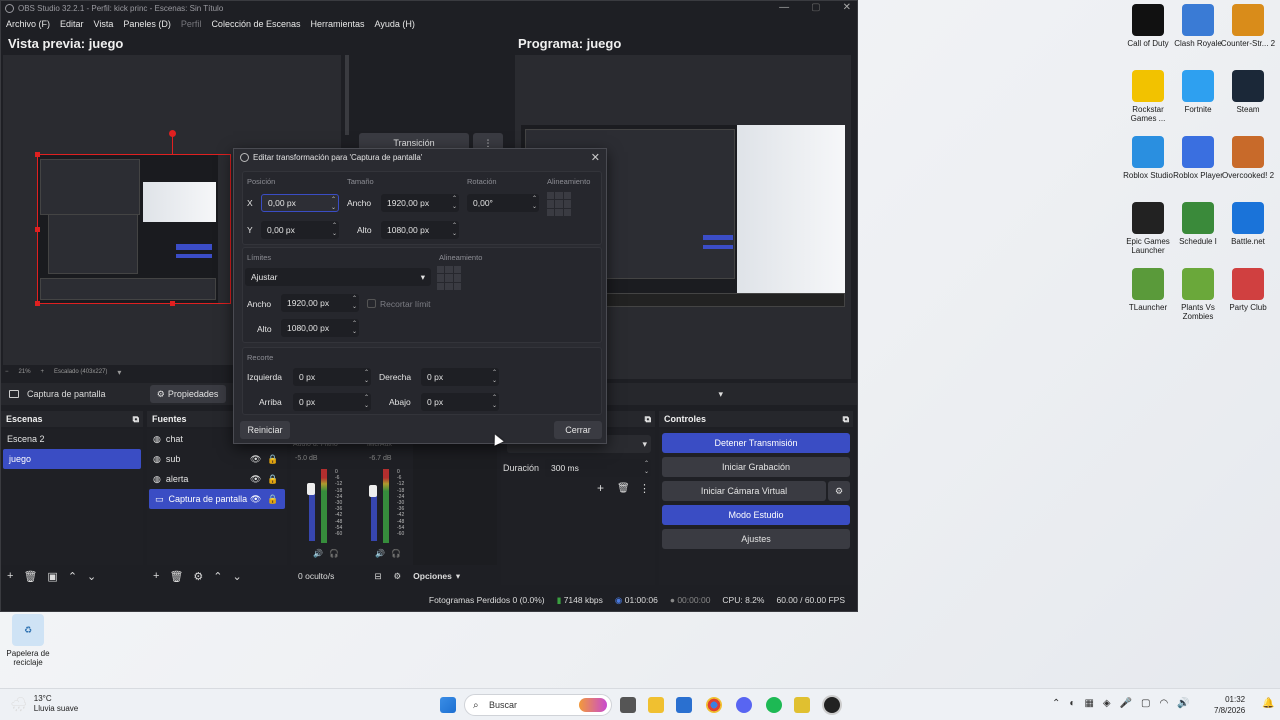 This screenshot has width=1280, height=720. What do you see at coordinates (684, 705) in the screenshot?
I see `store-icon` at bounding box center [684, 705].